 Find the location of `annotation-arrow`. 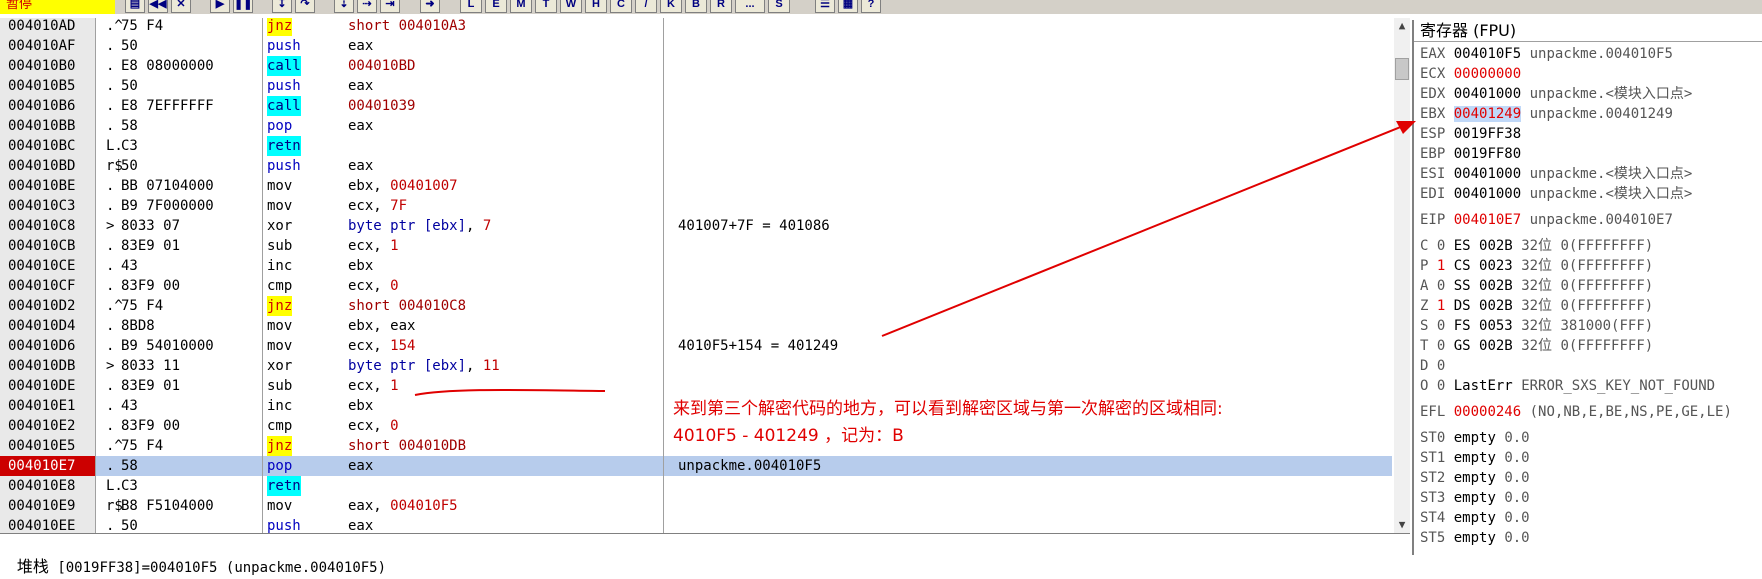

annotation-arrow is located at coordinates (1145, 230).